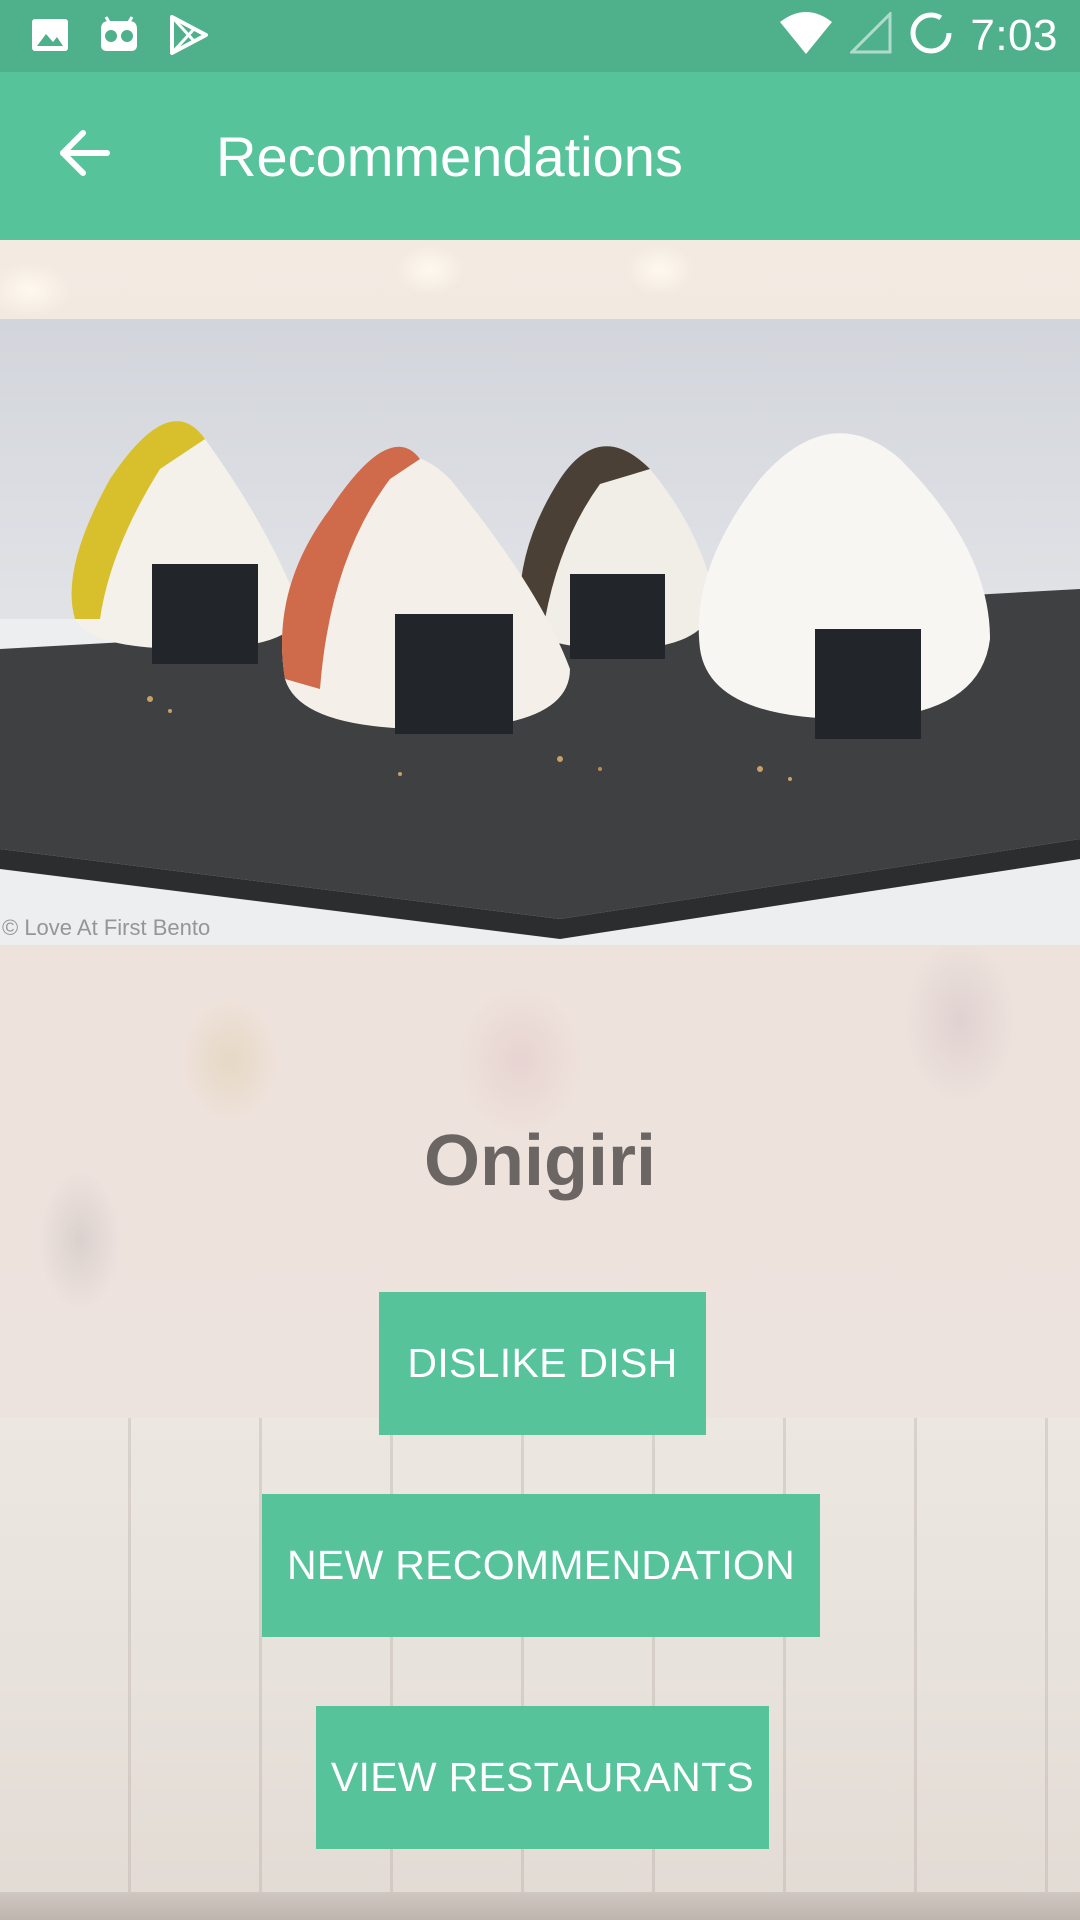  What do you see at coordinates (540, 1161) in the screenshot?
I see `dish-name: Onigiri` at bounding box center [540, 1161].